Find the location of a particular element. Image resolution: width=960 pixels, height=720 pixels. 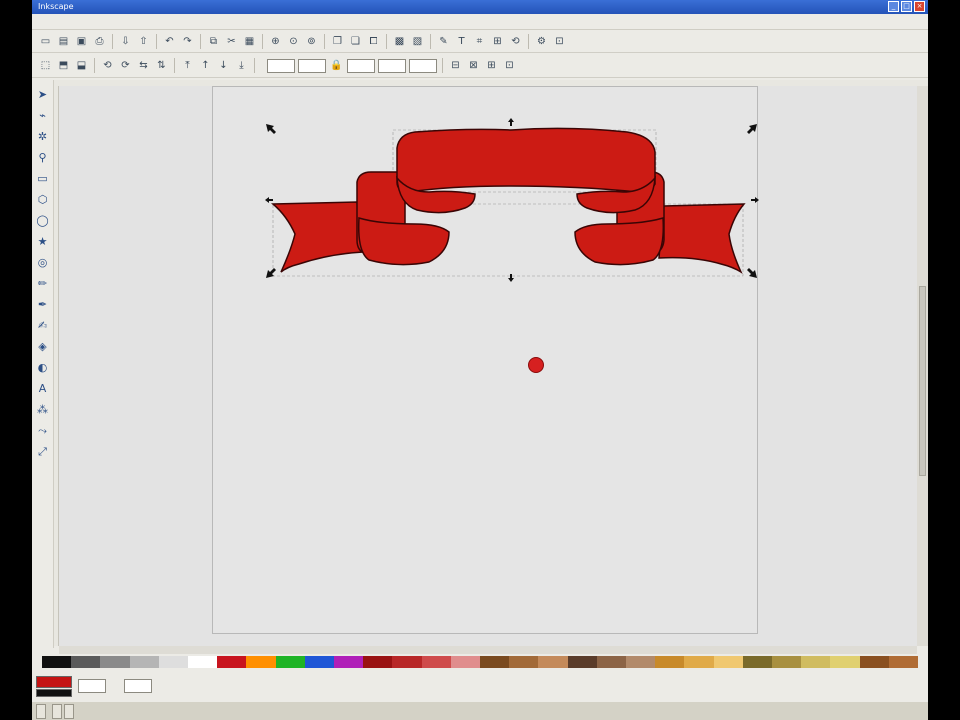

gradient-tool-icon: ◐ is located at coordinates (43, 367).